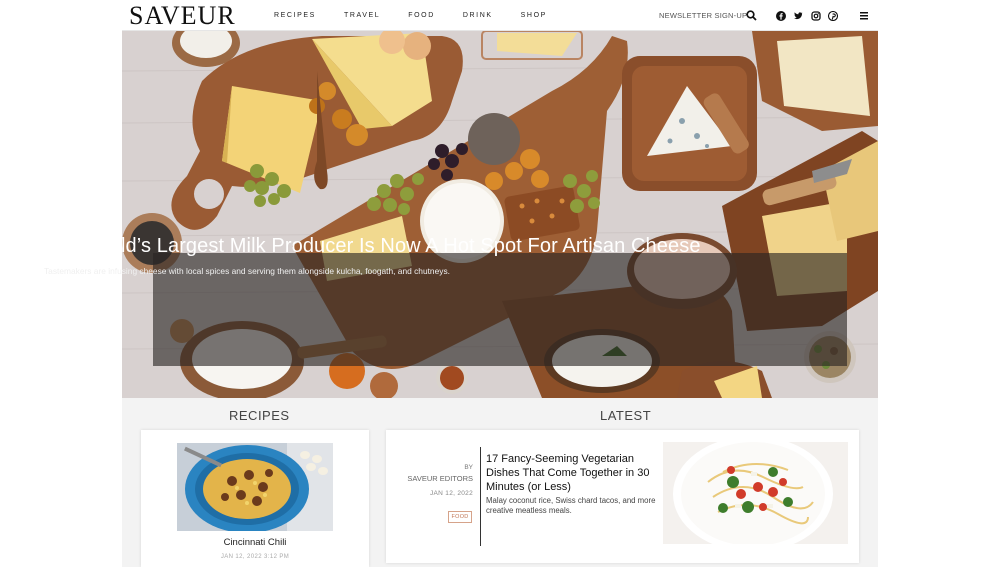 The image size is (1000, 567). What do you see at coordinates (362, 15) in the screenshot?
I see `nav-item-travel: TRAVEL` at bounding box center [362, 15].